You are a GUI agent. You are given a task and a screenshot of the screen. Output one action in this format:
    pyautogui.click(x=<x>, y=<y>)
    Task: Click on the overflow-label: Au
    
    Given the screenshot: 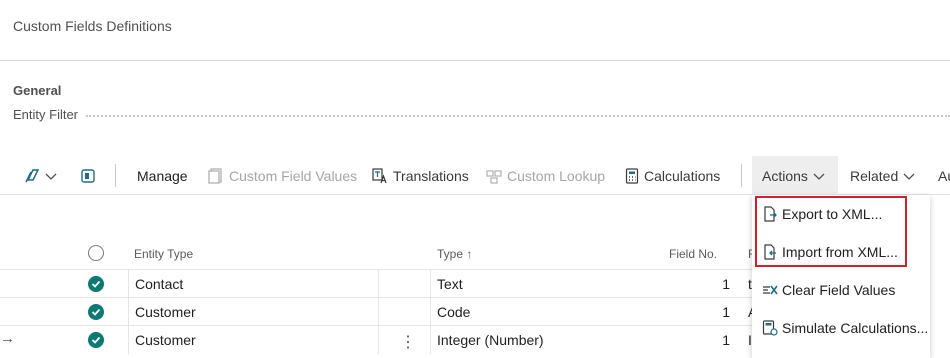 What is the action you would take?
    pyautogui.click(x=944, y=175)
    